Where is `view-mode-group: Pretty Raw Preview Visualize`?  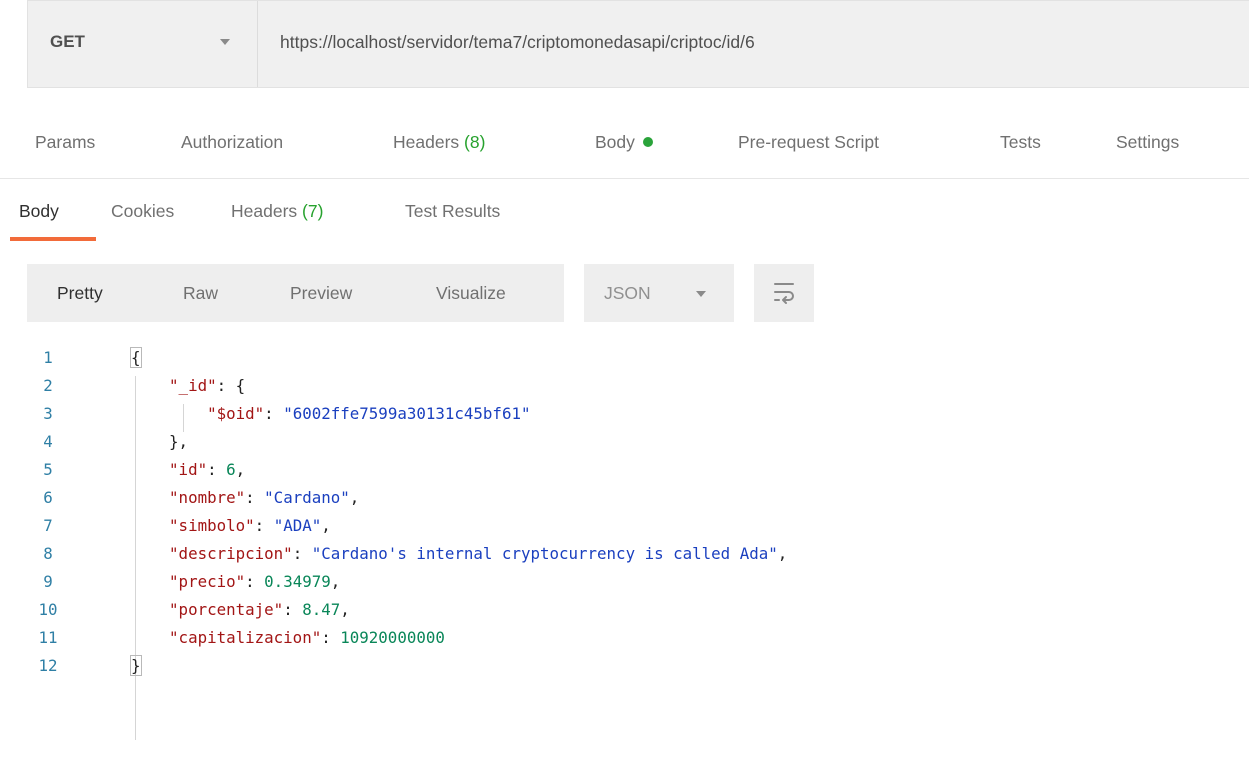
view-mode-group: Pretty Raw Preview Visualize is located at coordinates (295, 293).